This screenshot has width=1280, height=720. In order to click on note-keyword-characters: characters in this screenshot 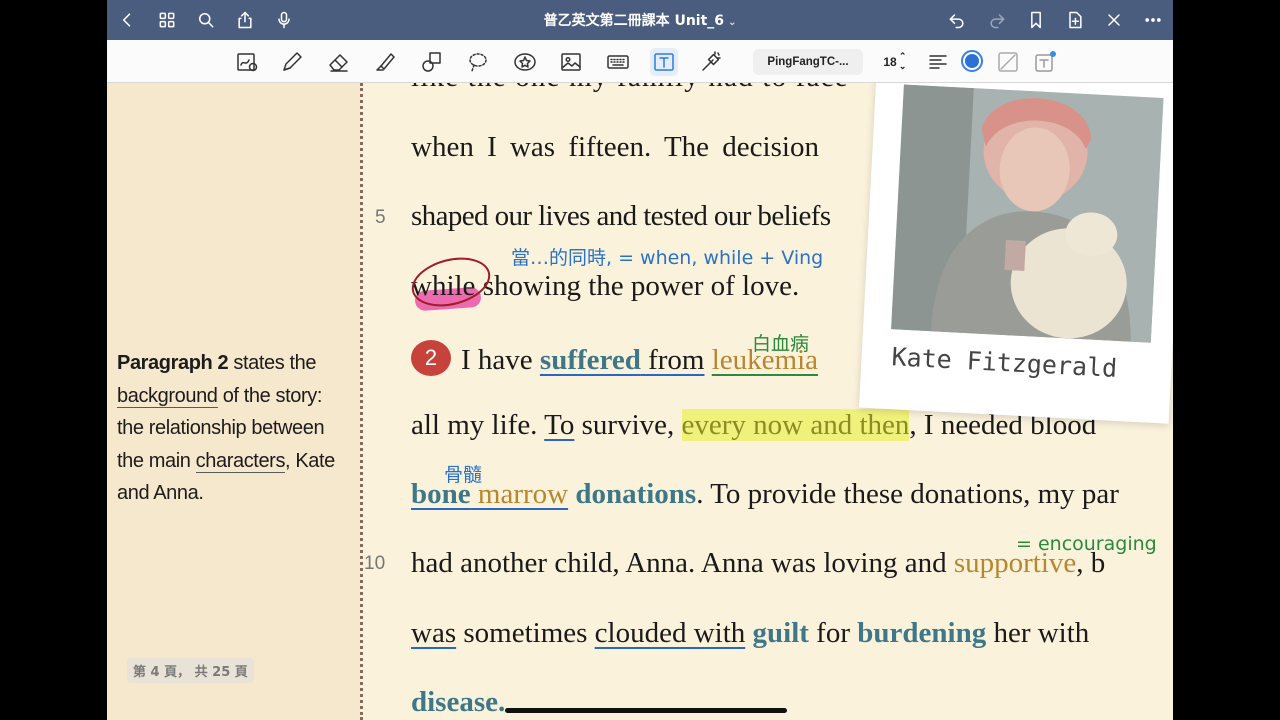, I will do `click(240, 461)`.